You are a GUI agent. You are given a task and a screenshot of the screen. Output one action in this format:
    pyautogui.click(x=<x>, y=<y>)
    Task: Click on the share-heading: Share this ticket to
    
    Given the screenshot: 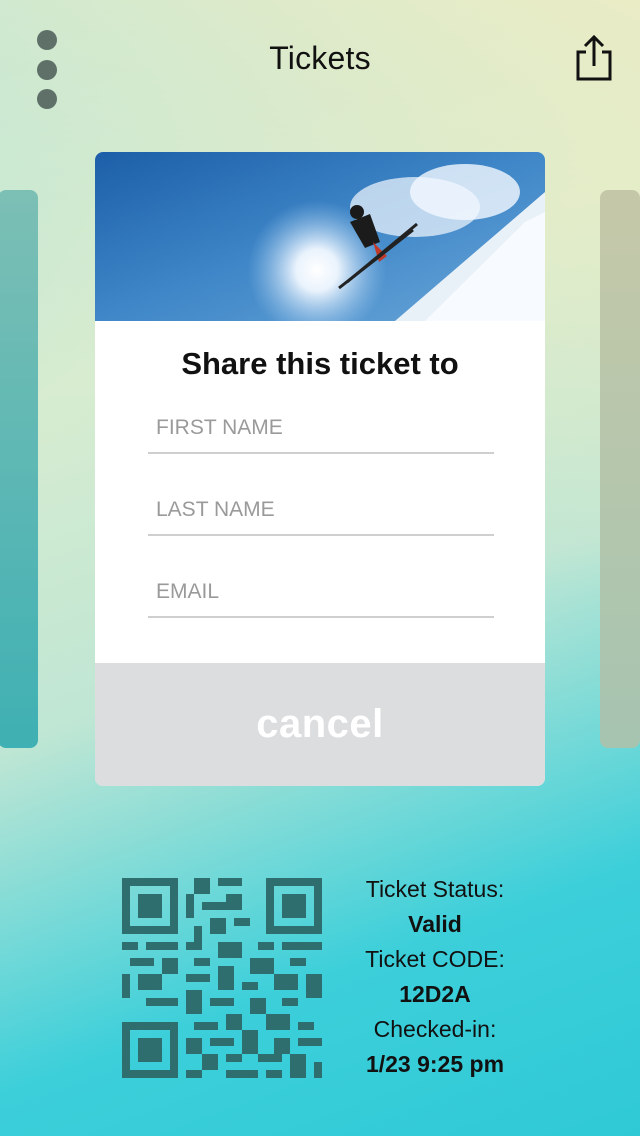 What is the action you would take?
    pyautogui.click(x=320, y=363)
    